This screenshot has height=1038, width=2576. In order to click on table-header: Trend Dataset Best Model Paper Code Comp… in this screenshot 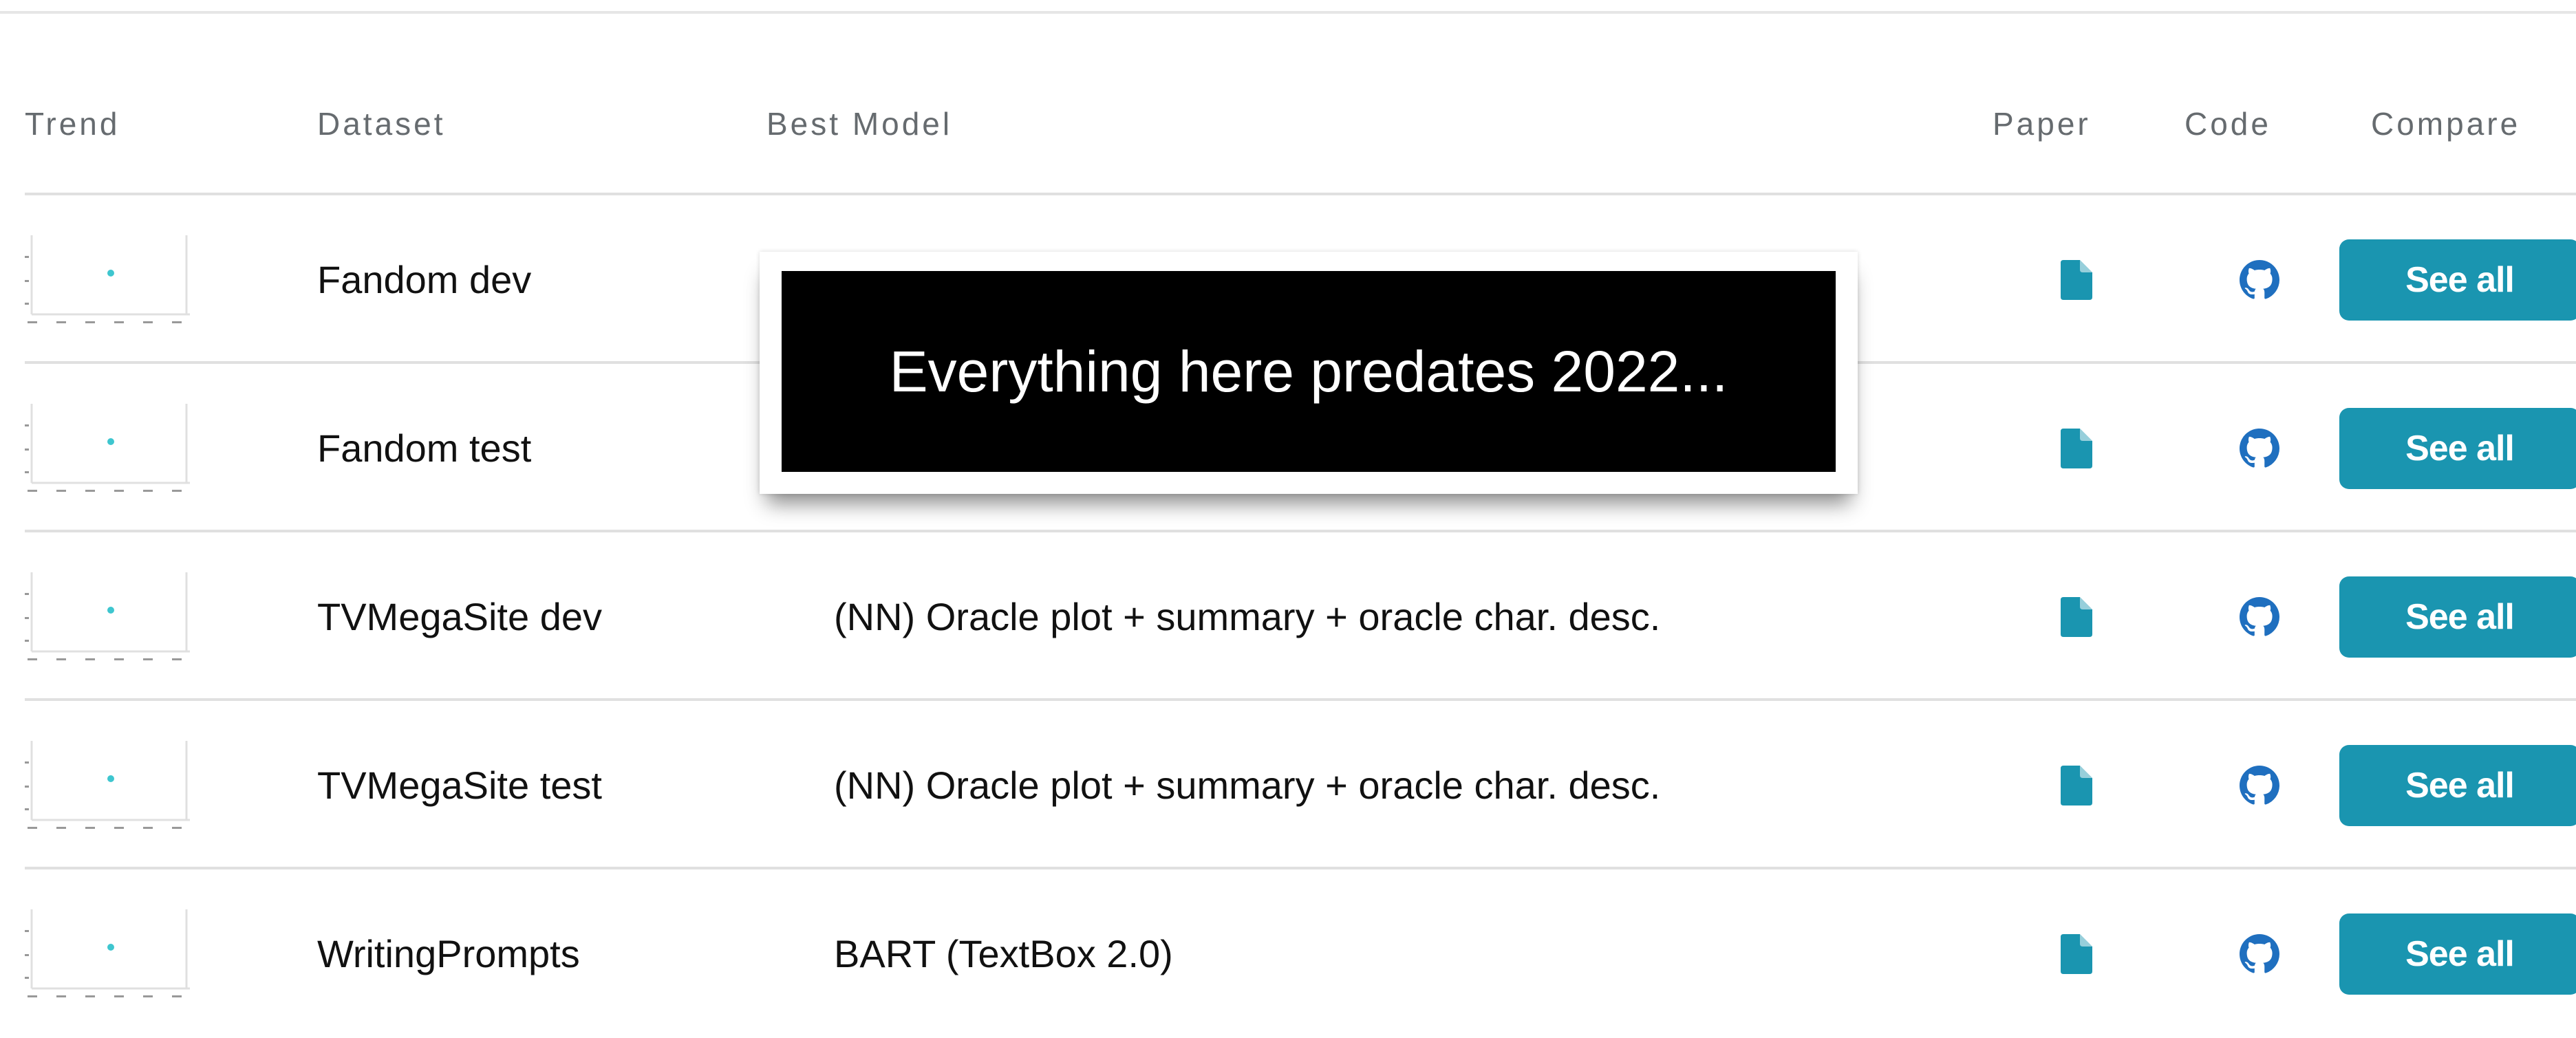, I will do `click(1288, 144)`.